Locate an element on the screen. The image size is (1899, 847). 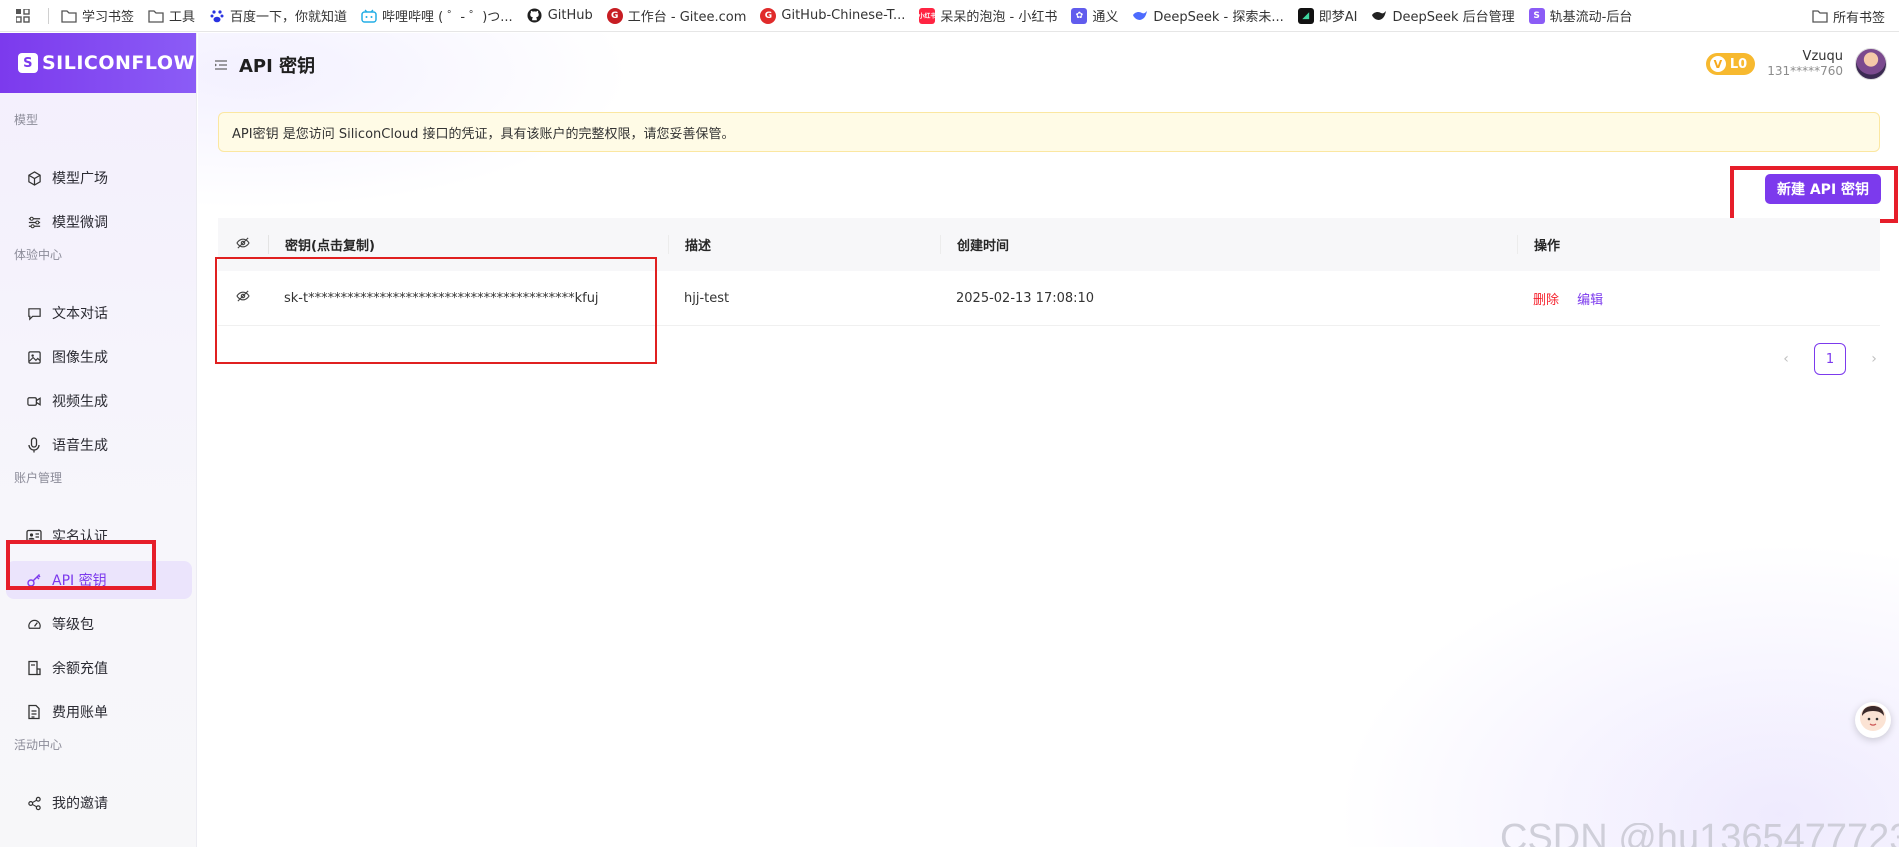
bookmark-item: S 轨基流动-后台 is located at coordinates (1580, 15).